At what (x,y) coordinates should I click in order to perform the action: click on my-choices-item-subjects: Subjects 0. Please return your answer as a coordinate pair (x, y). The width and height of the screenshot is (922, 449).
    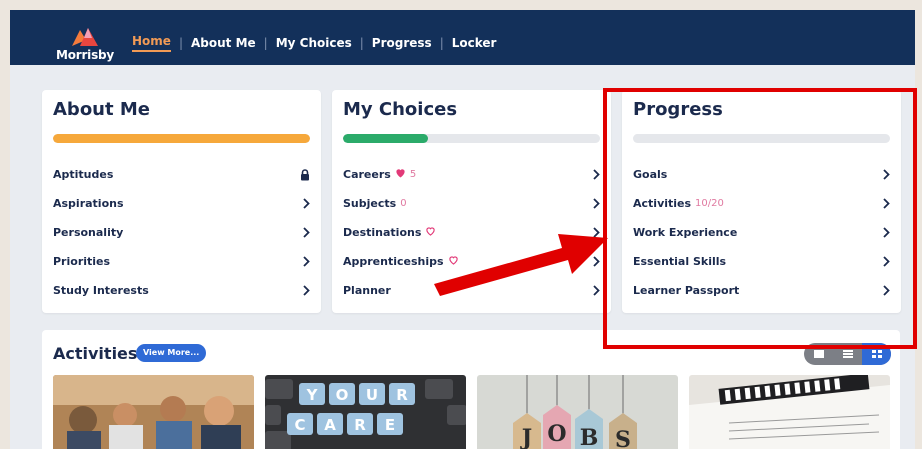
    Looking at the image, I should click on (471, 203).